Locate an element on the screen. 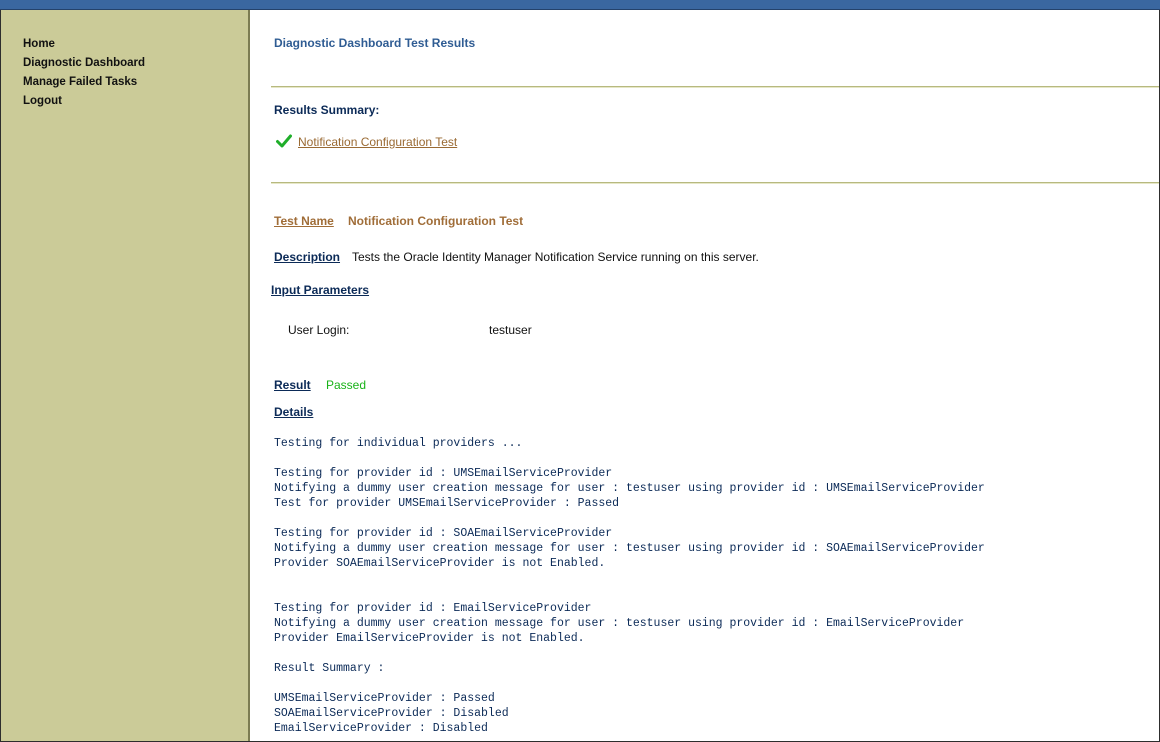 The width and height of the screenshot is (1160, 742). test-name-value: Notification Configuration Test is located at coordinates (436, 221).